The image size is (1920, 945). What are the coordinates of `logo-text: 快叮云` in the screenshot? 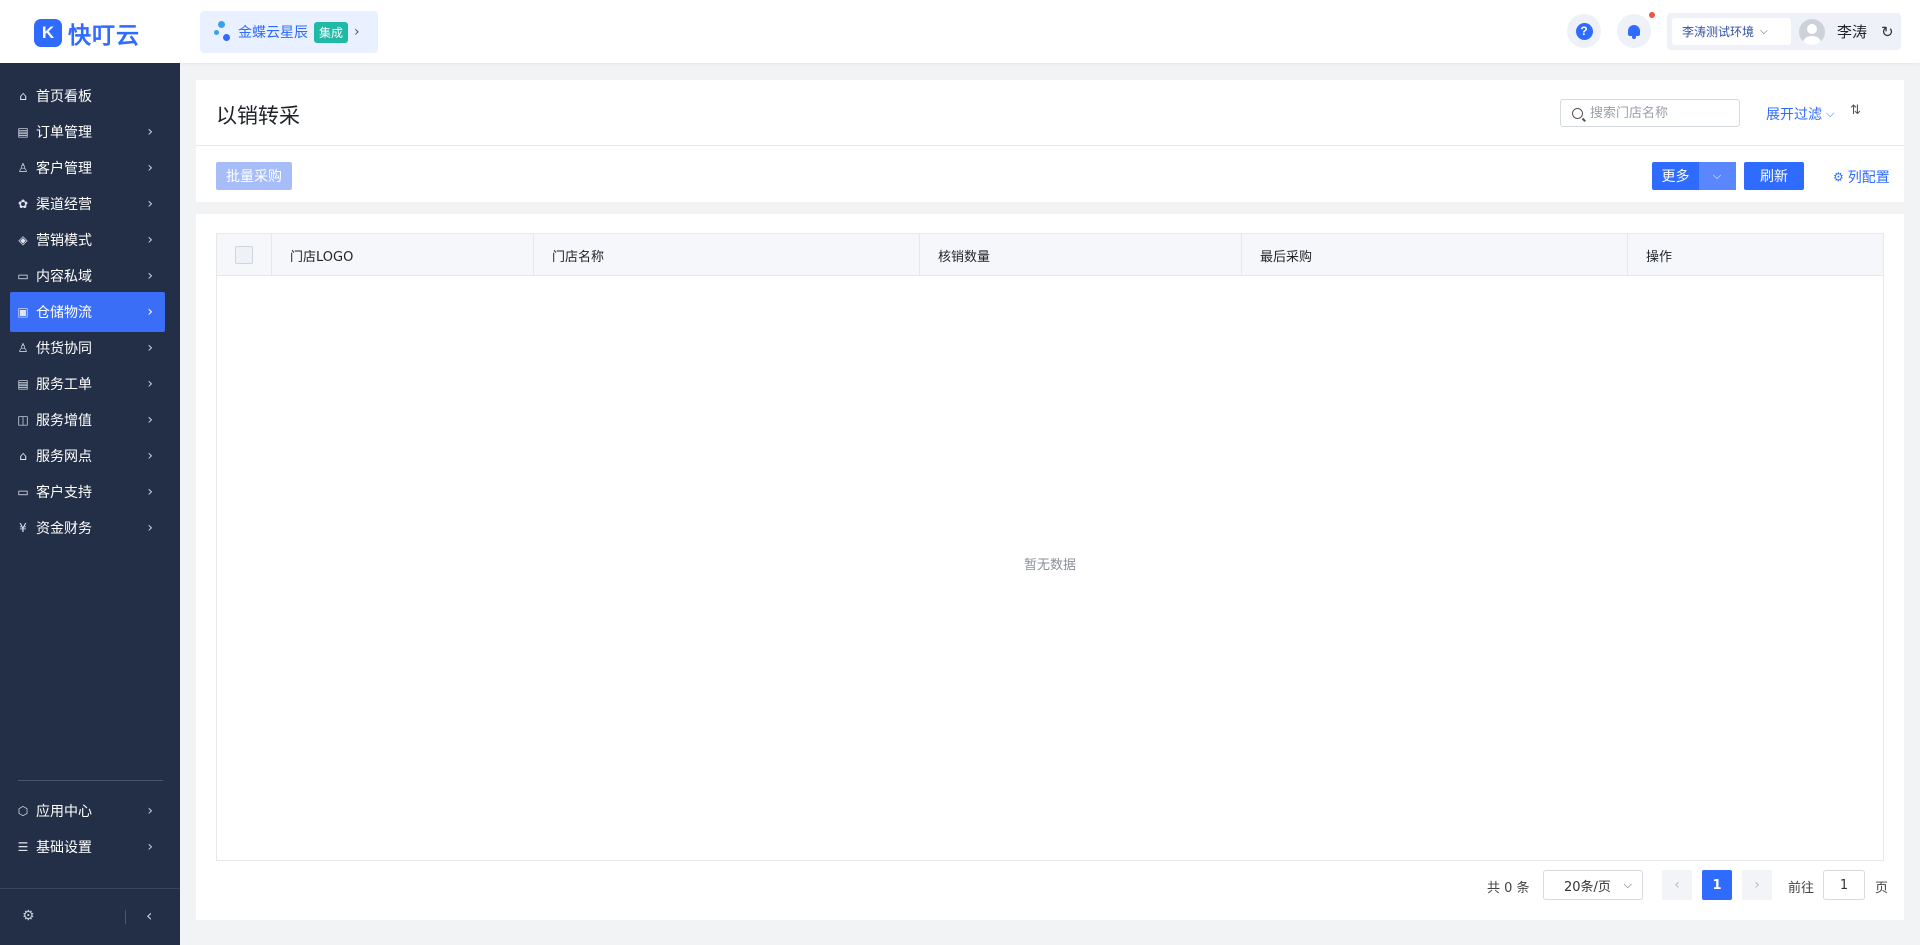 It's located at (104, 36).